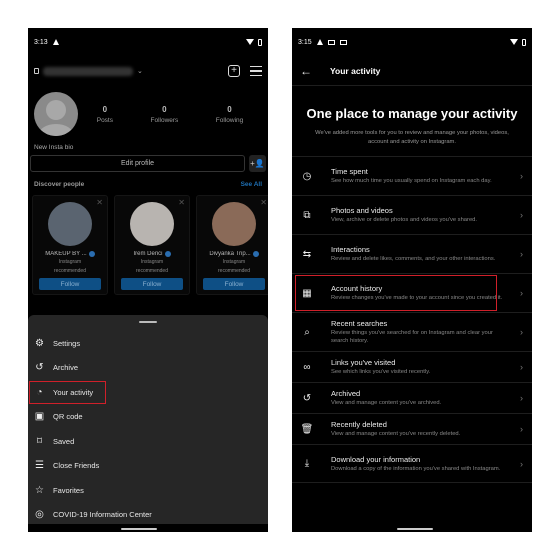 This screenshot has width=560, height=560. Describe the element at coordinates (412, 113) in the screenshot. I see `hero-title: One place to manage your activity` at that location.